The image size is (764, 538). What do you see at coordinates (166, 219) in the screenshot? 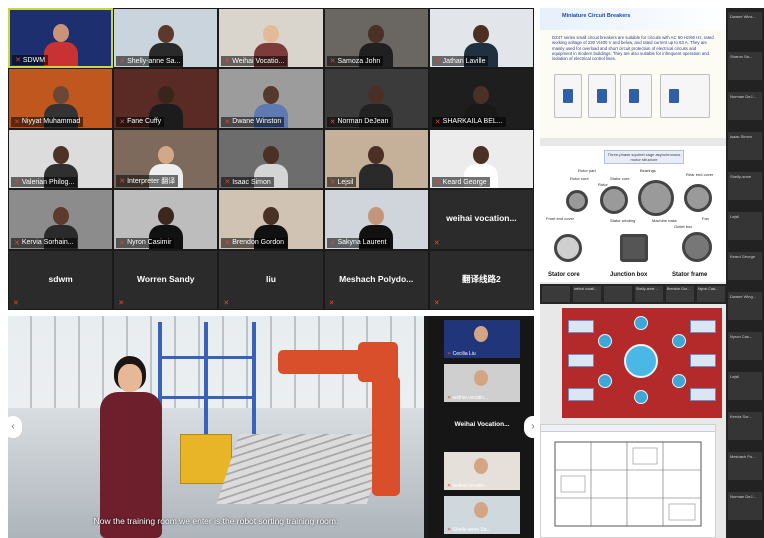
I see `participant-tile: ✕ Nyron Casimir` at bounding box center [166, 219].